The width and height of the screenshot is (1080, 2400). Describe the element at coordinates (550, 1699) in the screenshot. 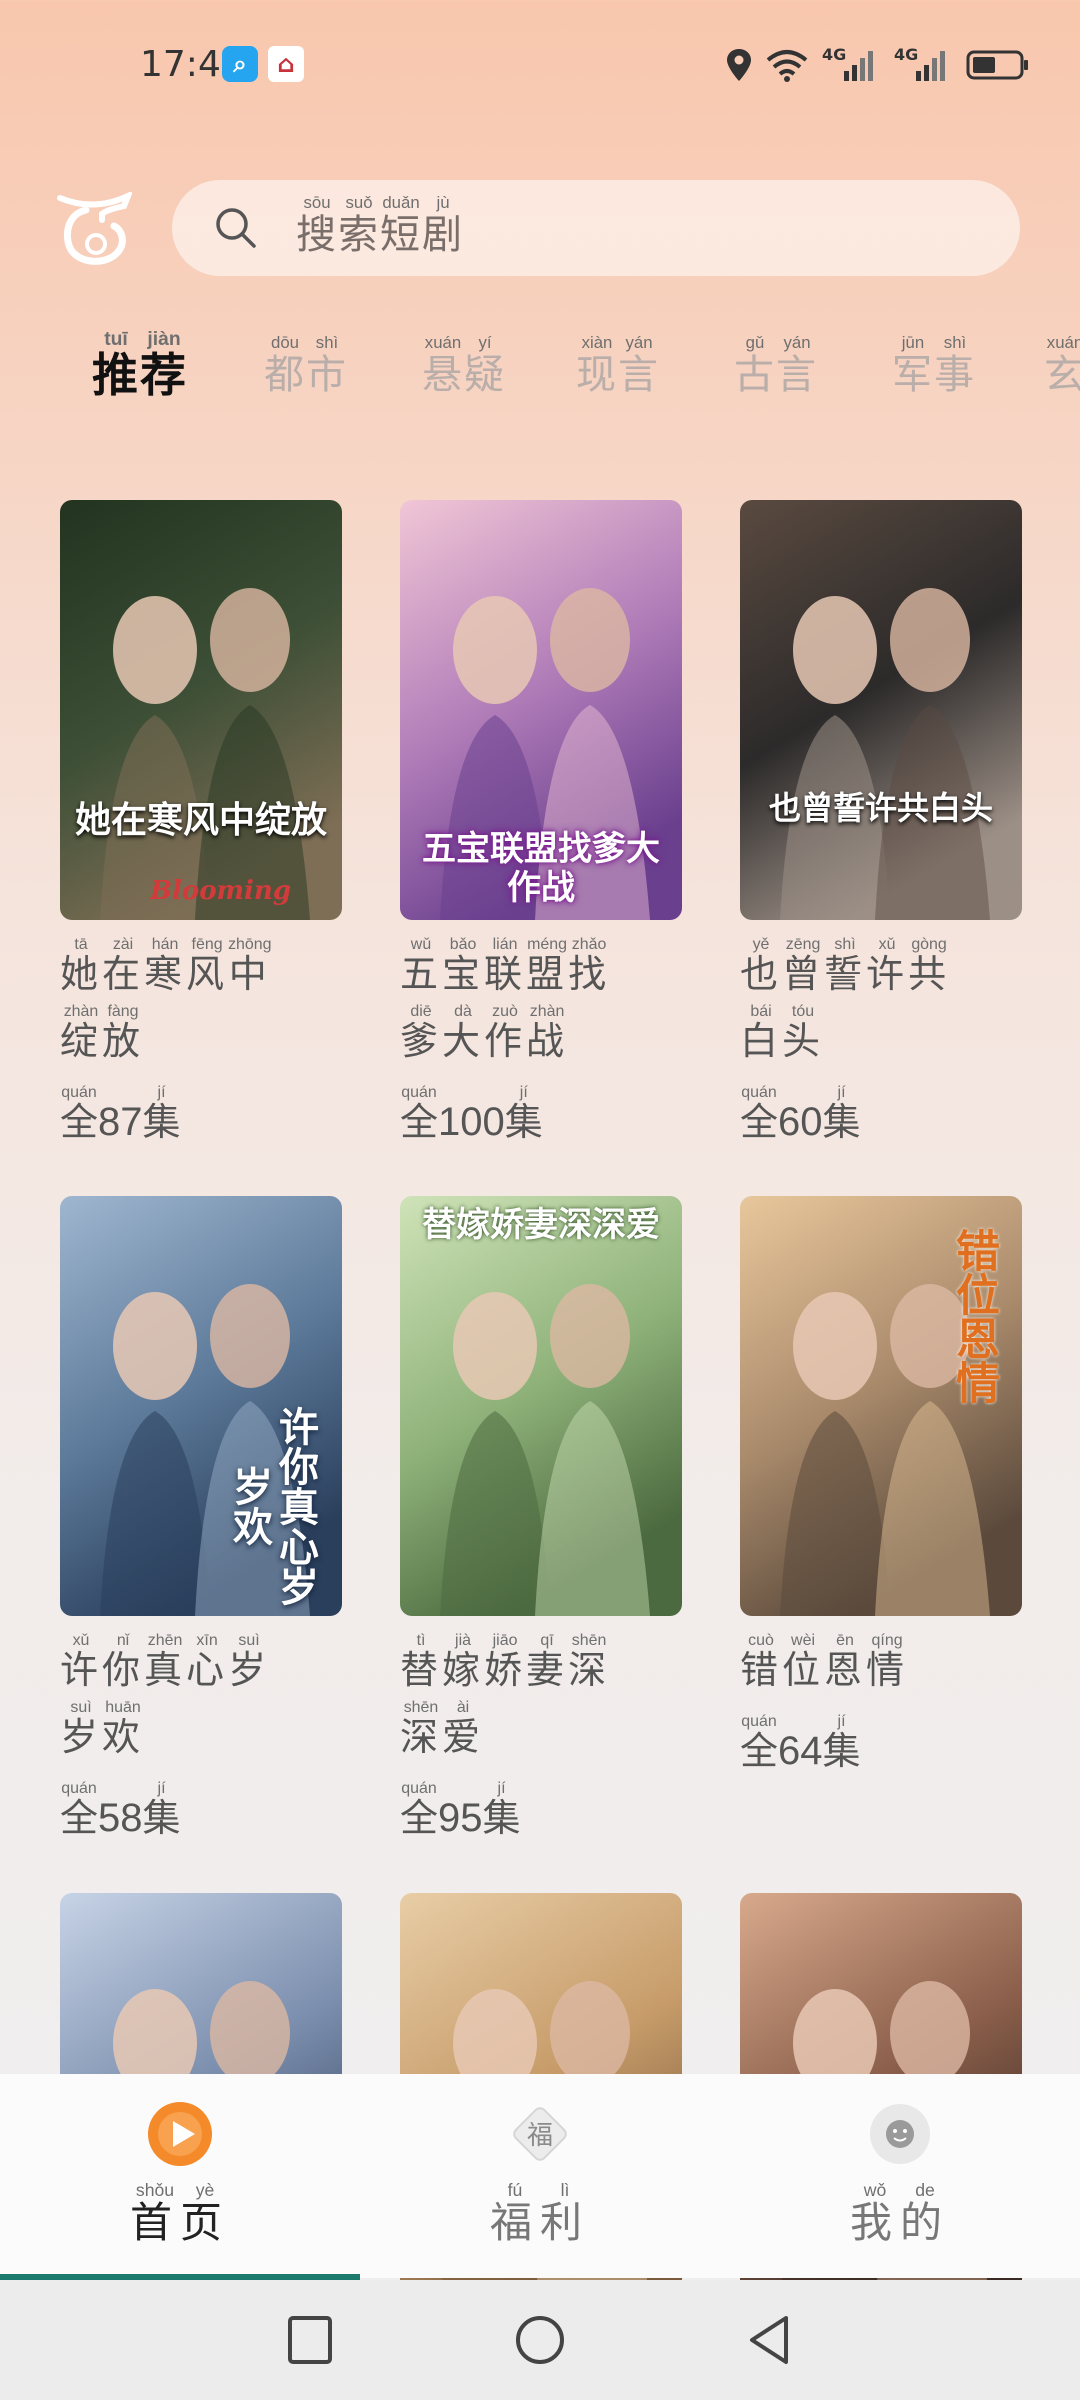

I see `drama-title: 替tì嫁jià娇jiāo妻qī深shēn 深shēn爱ài` at that location.